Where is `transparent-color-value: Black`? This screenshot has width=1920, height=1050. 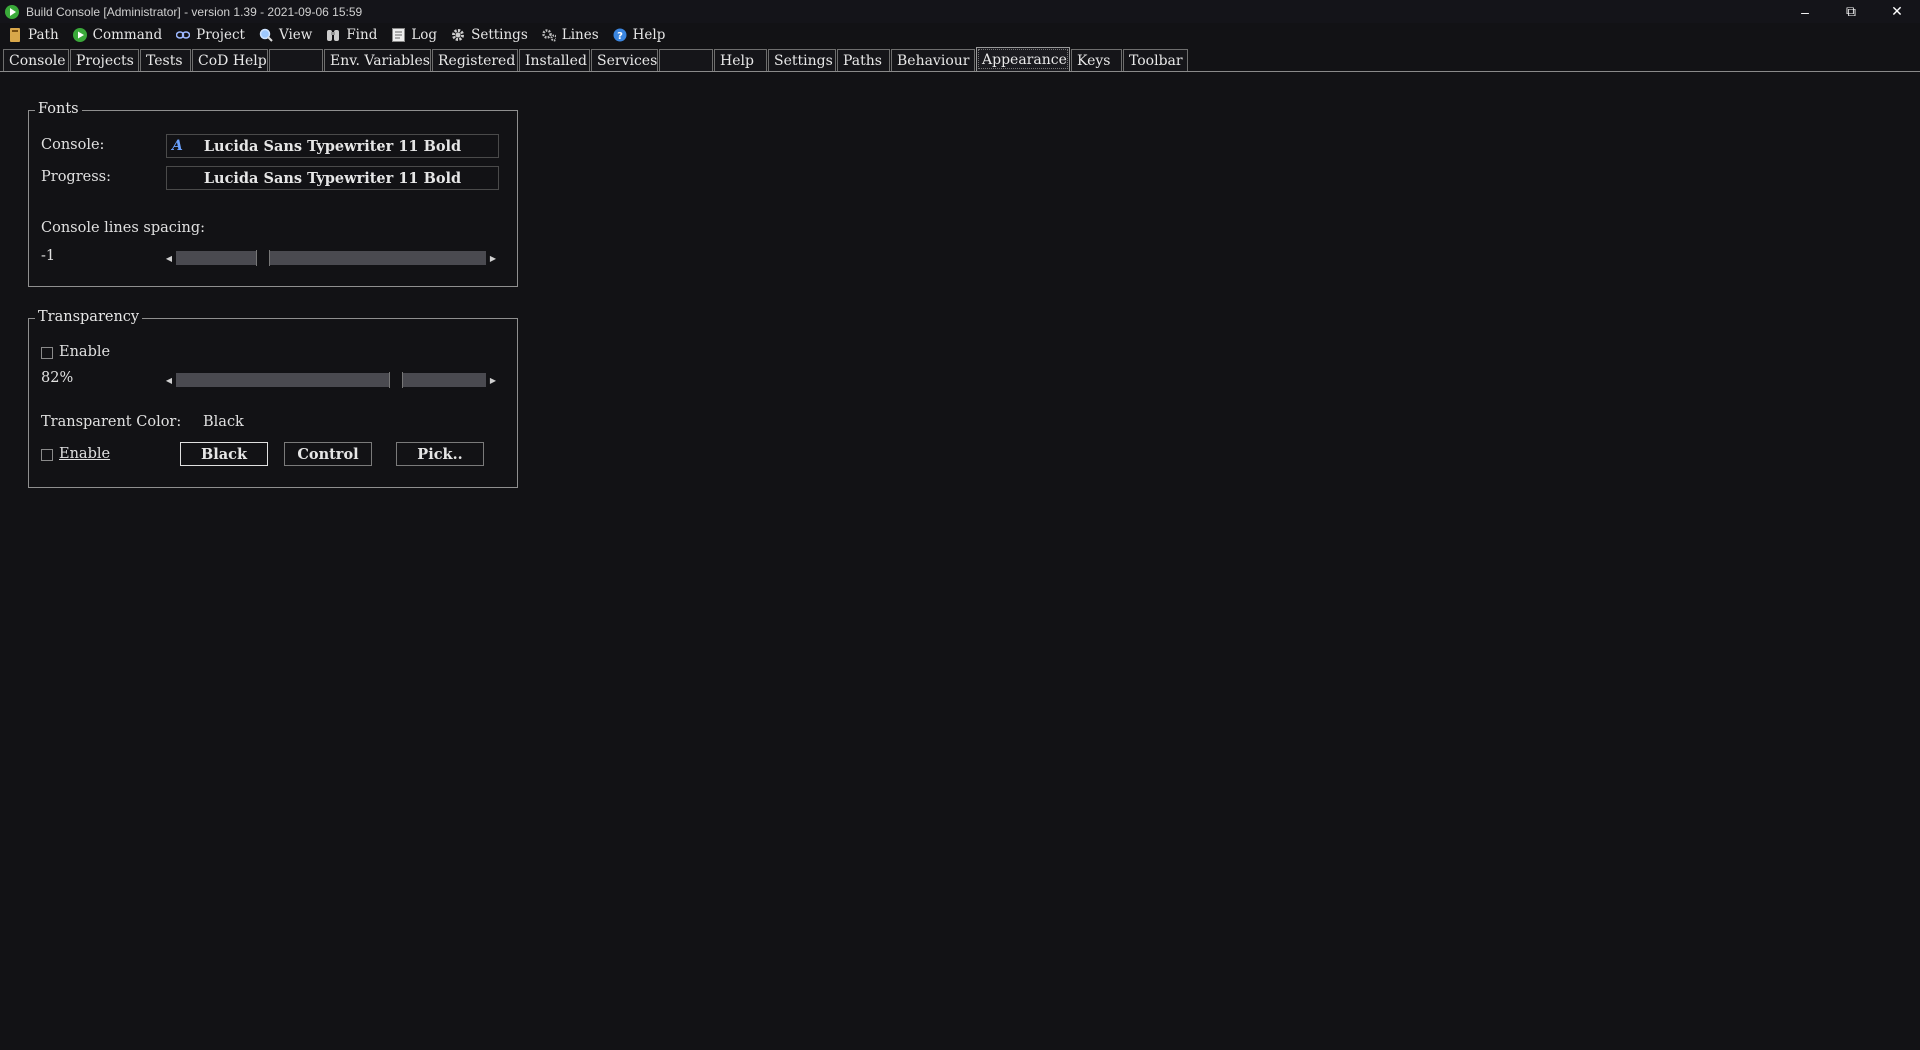
transparent-color-value: Black is located at coordinates (223, 422).